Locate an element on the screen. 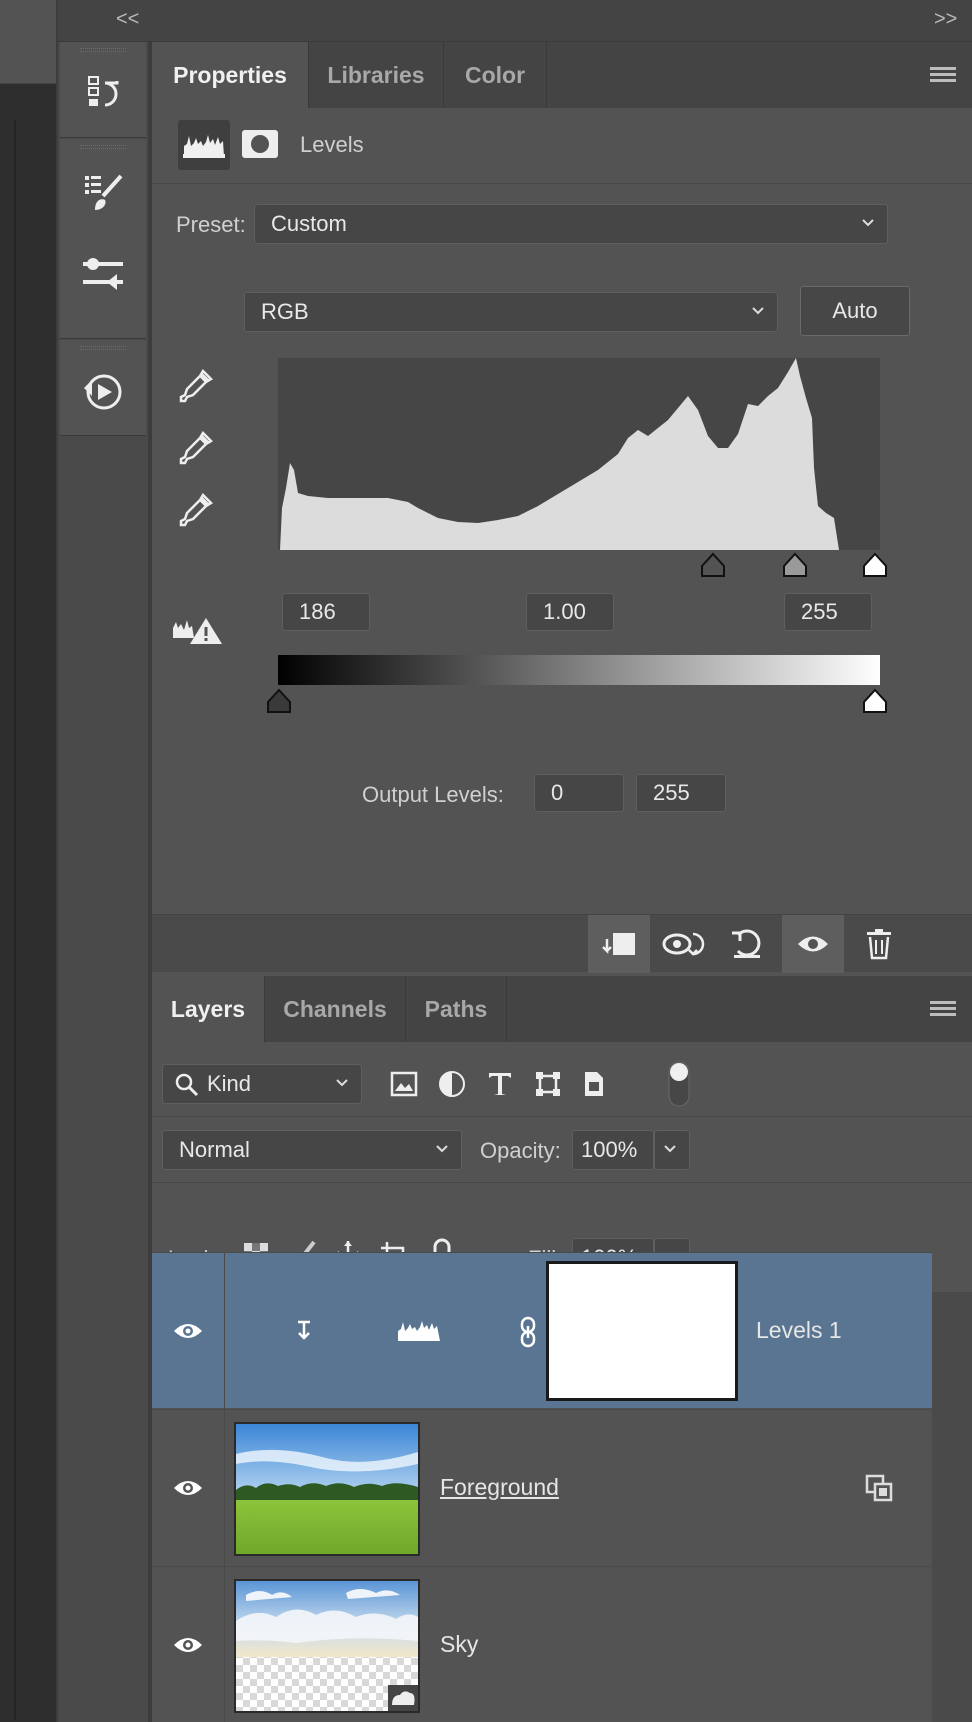 The height and width of the screenshot is (1722, 972). collapse-right-button: >> is located at coordinates (945, 19).